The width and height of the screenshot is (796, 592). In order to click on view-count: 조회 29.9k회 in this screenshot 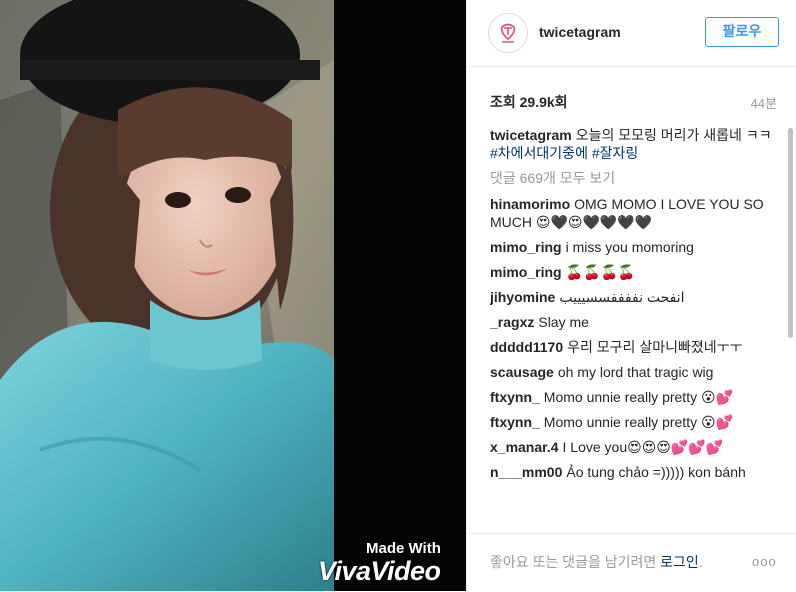, I will do `click(529, 102)`.